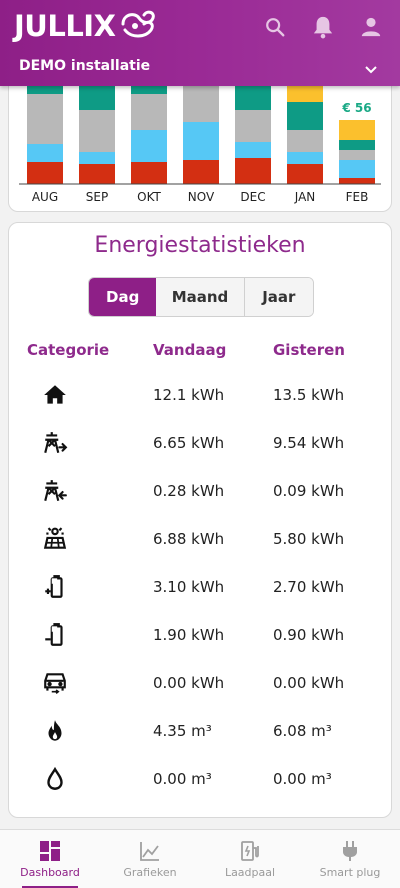 This screenshot has width=400, height=888. I want to click on bar-segment-dec-teal, so click(253, 96).